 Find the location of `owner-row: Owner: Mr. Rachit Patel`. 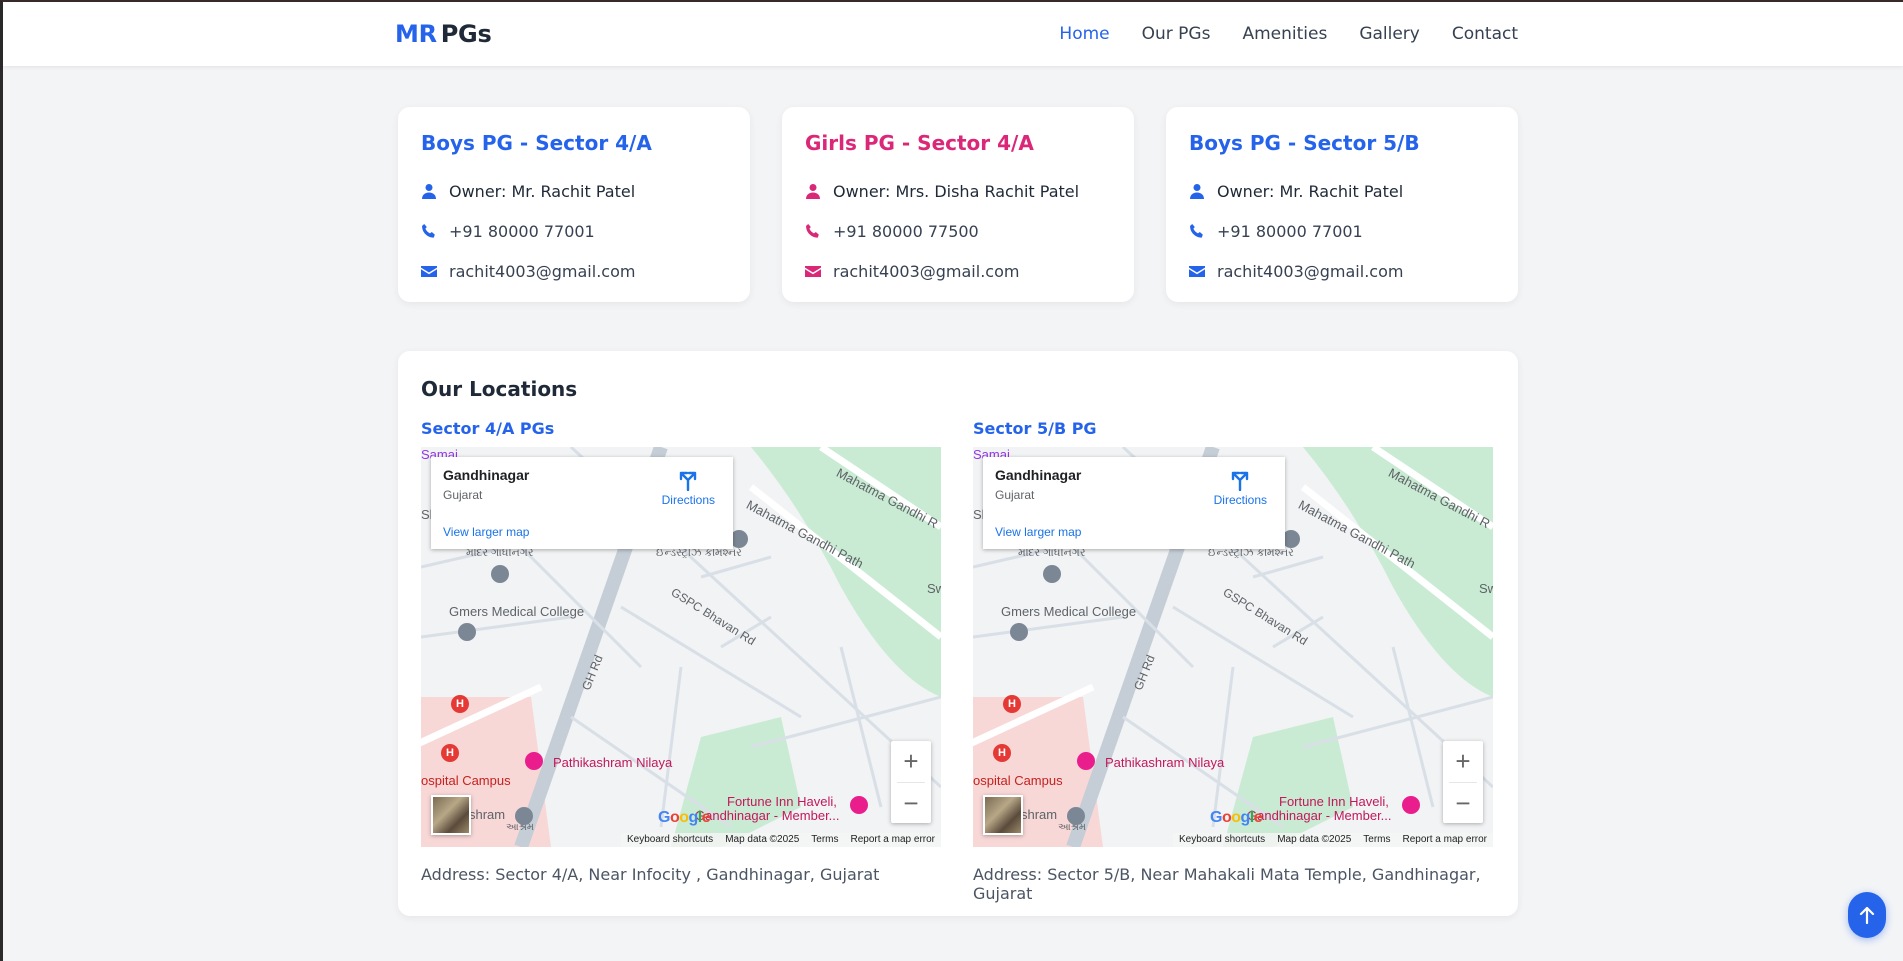

owner-row: Owner: Mr. Rachit Patel is located at coordinates (1342, 191).